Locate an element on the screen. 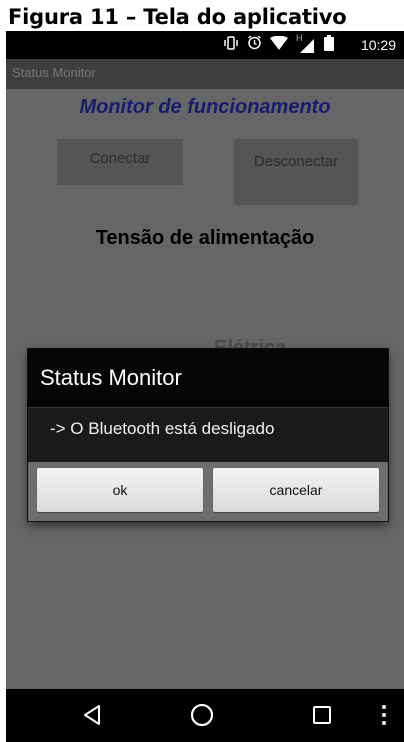 This screenshot has height=742, width=404. dialog-header: Status Monitor is located at coordinates (208, 378).